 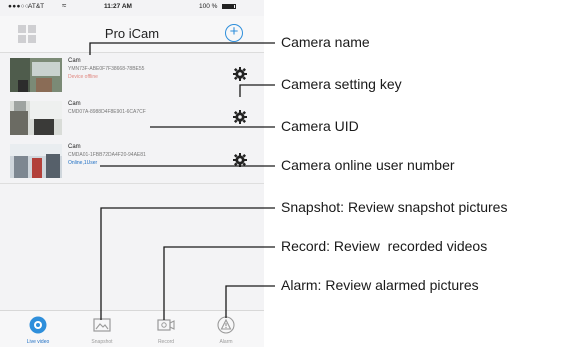 I want to click on camera-row: Cam CMD07A-8988D4F8E901-6CA7CF, so click(x=132, y=118).